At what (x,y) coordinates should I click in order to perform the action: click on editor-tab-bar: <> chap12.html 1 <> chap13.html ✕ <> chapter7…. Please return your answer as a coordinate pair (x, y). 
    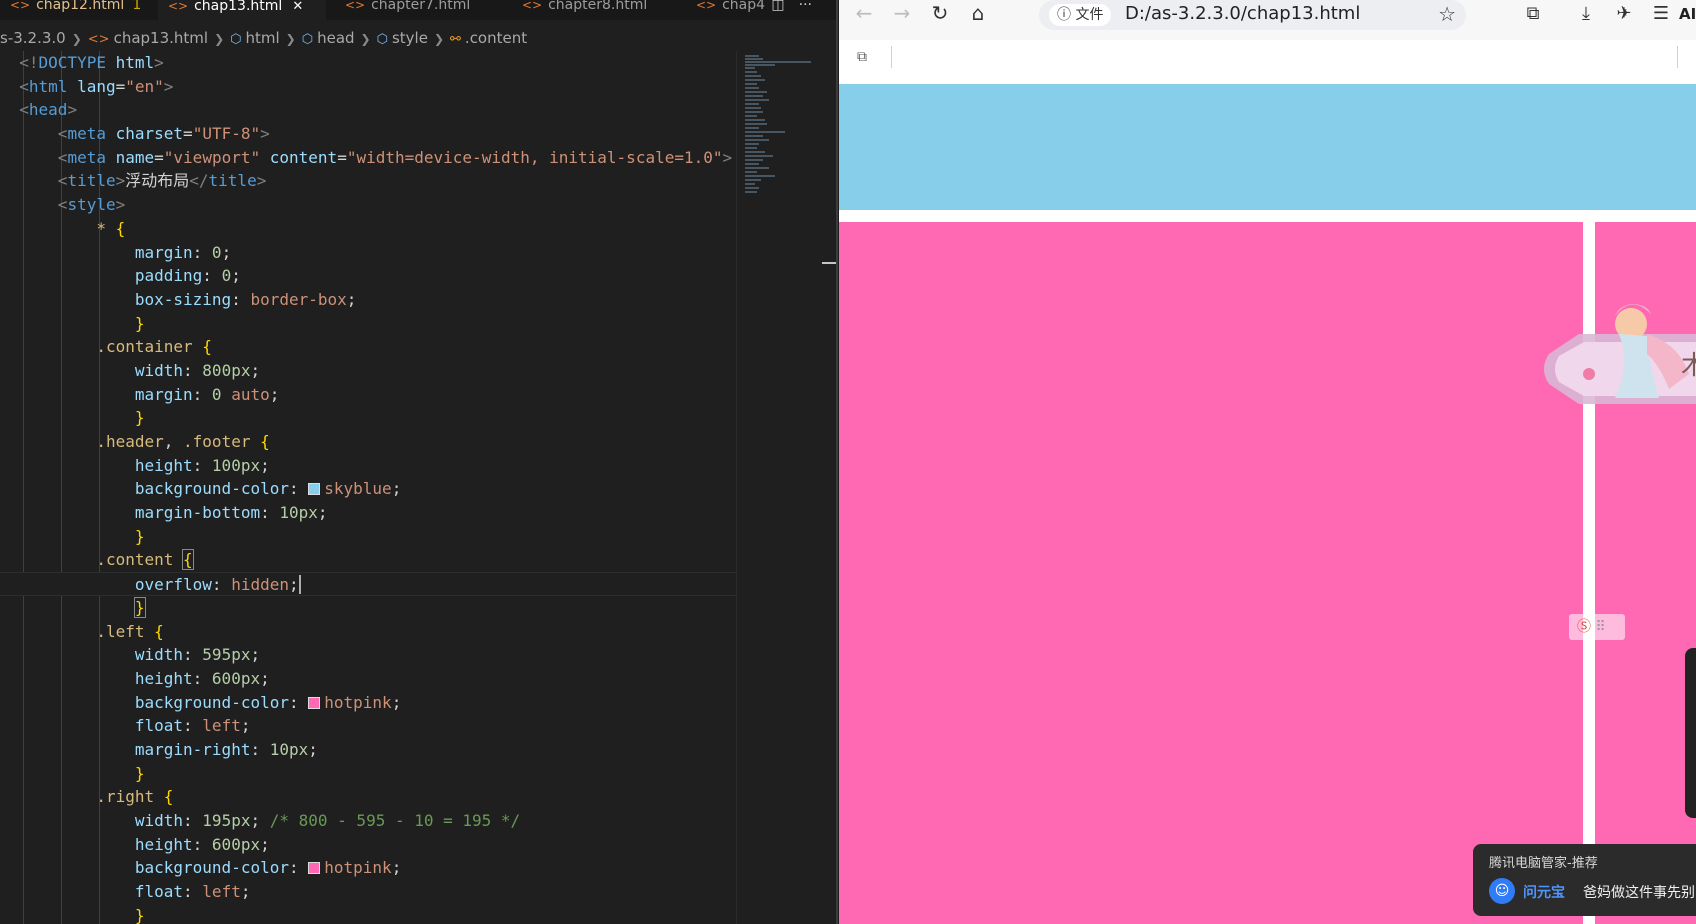
    Looking at the image, I should click on (419, 10).